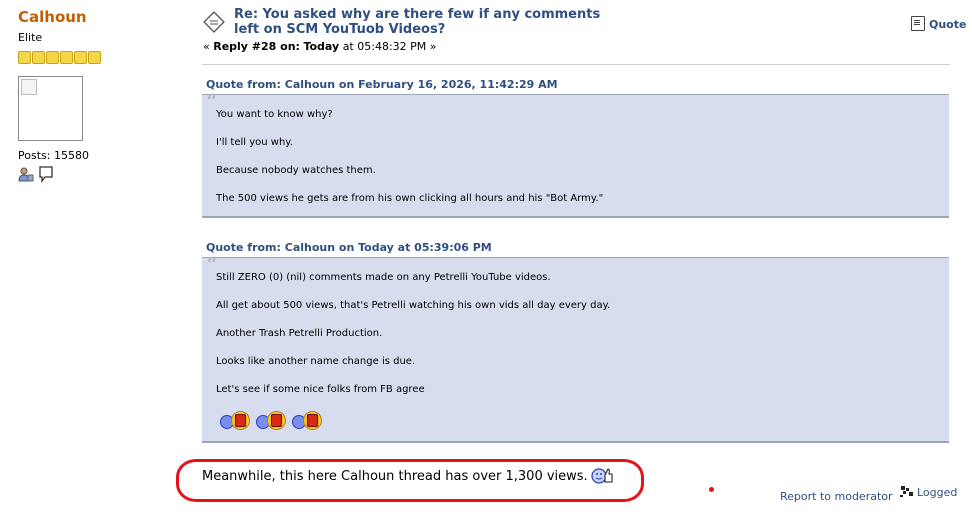  I want to click on quote-button: Quote, so click(938, 23).